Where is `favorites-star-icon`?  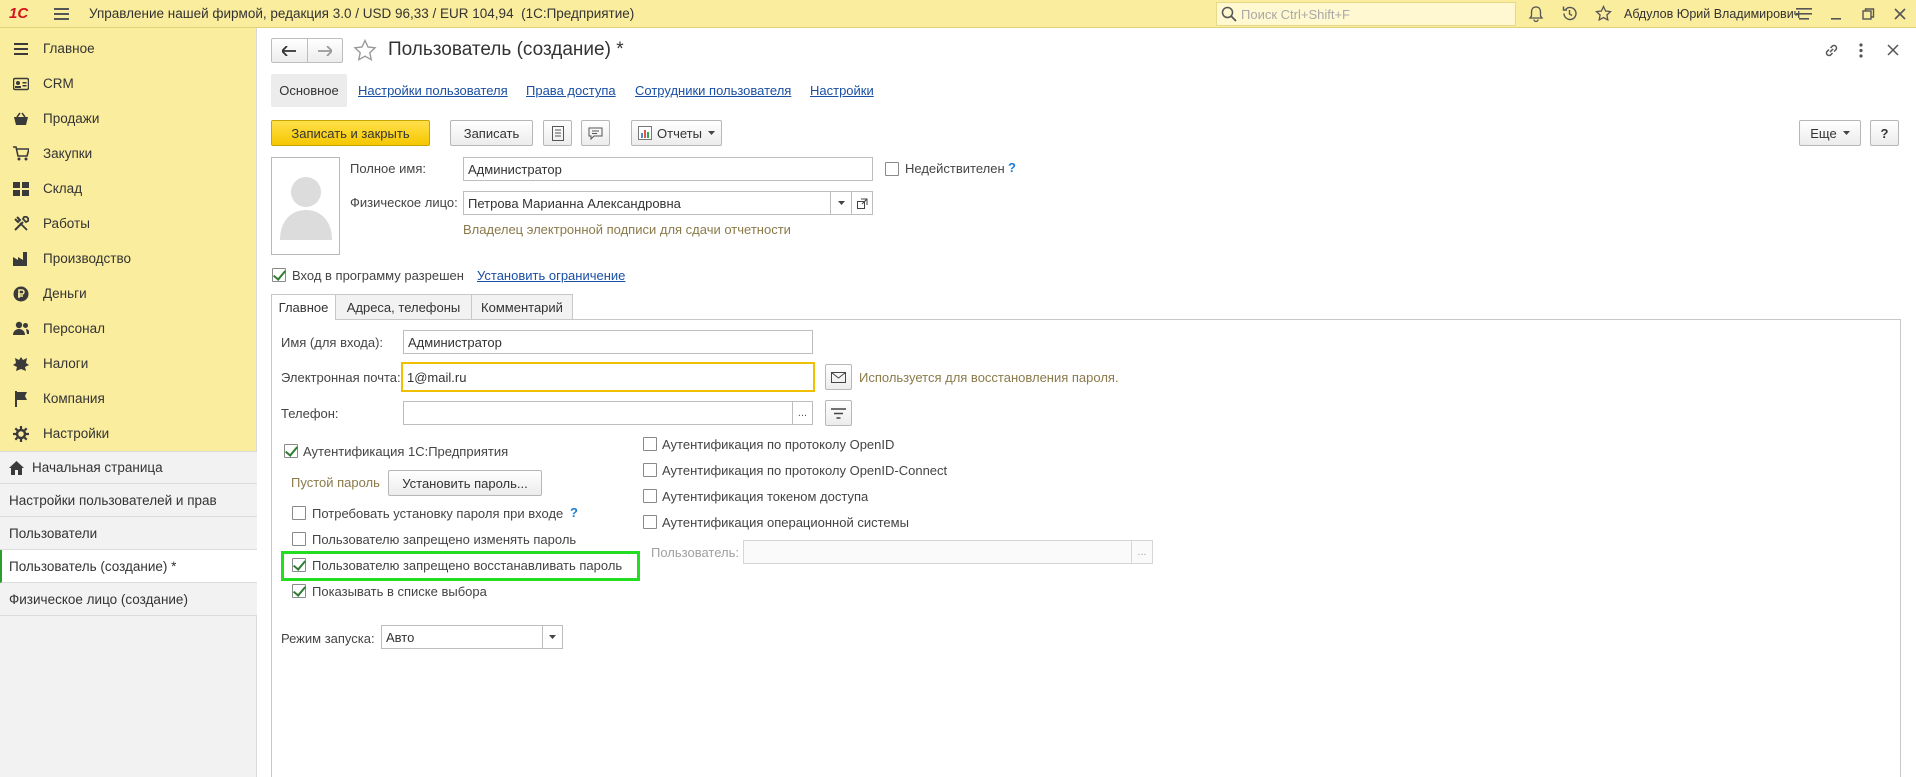
favorites-star-icon is located at coordinates (1603, 13).